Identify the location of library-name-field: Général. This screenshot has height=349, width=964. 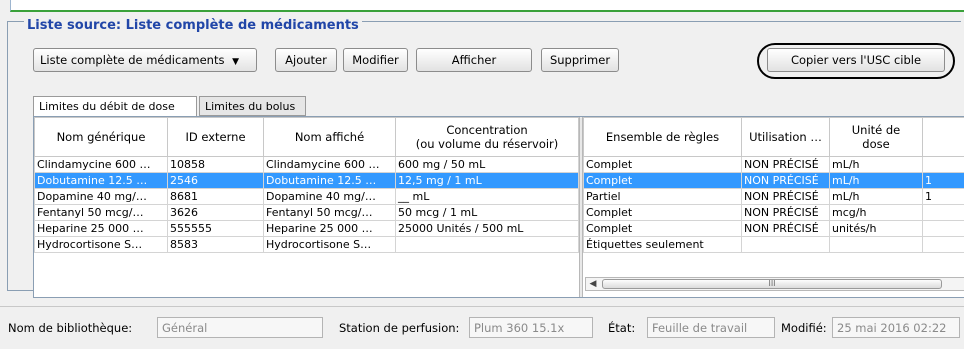
(240, 327).